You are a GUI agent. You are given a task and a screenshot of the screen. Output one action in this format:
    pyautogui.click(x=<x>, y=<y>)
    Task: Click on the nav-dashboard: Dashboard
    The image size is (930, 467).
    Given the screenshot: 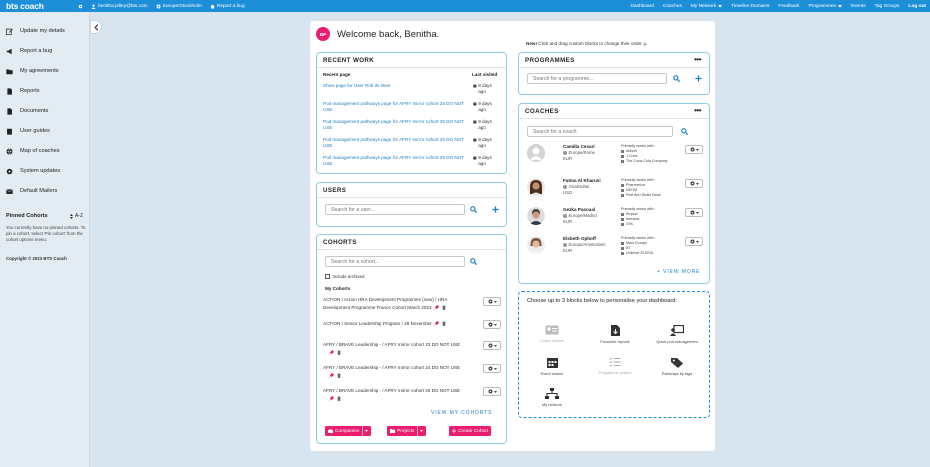 What is the action you would take?
    pyautogui.click(x=641, y=6)
    